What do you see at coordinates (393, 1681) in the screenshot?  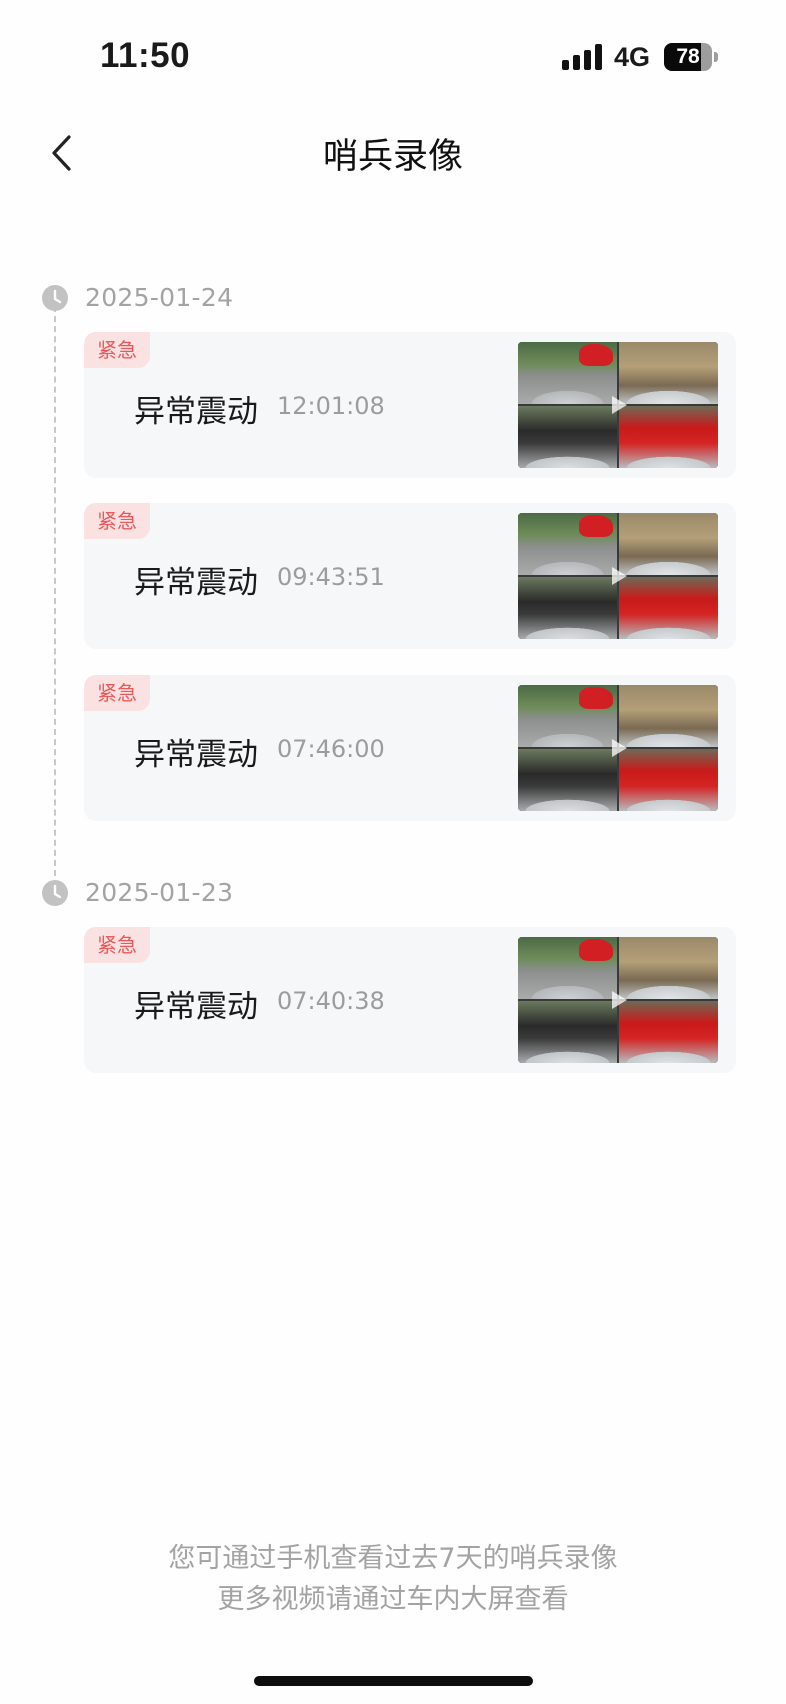 I see `home-indicator` at bounding box center [393, 1681].